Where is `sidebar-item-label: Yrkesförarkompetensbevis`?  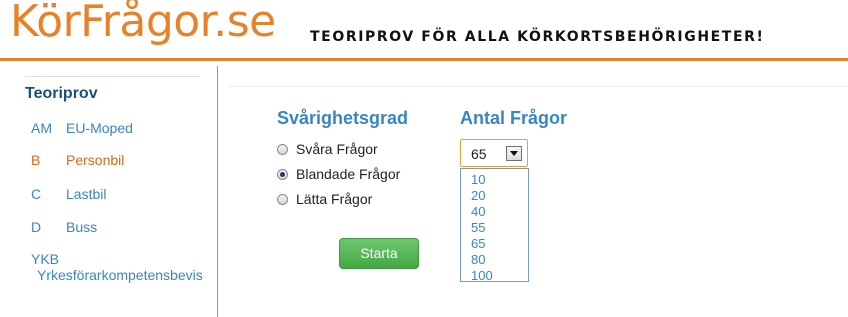 sidebar-item-label: Yrkesförarkompetensbevis is located at coordinates (120, 275).